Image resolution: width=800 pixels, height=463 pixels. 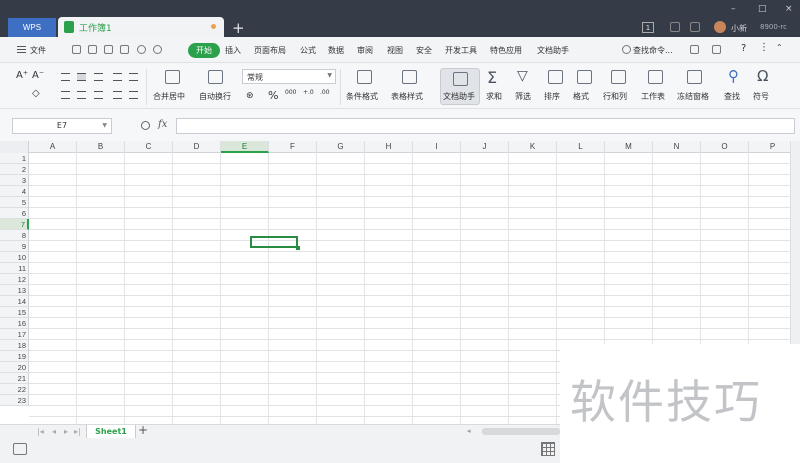 What do you see at coordinates (14, 290) in the screenshot?
I see `row-header: 13` at bounding box center [14, 290].